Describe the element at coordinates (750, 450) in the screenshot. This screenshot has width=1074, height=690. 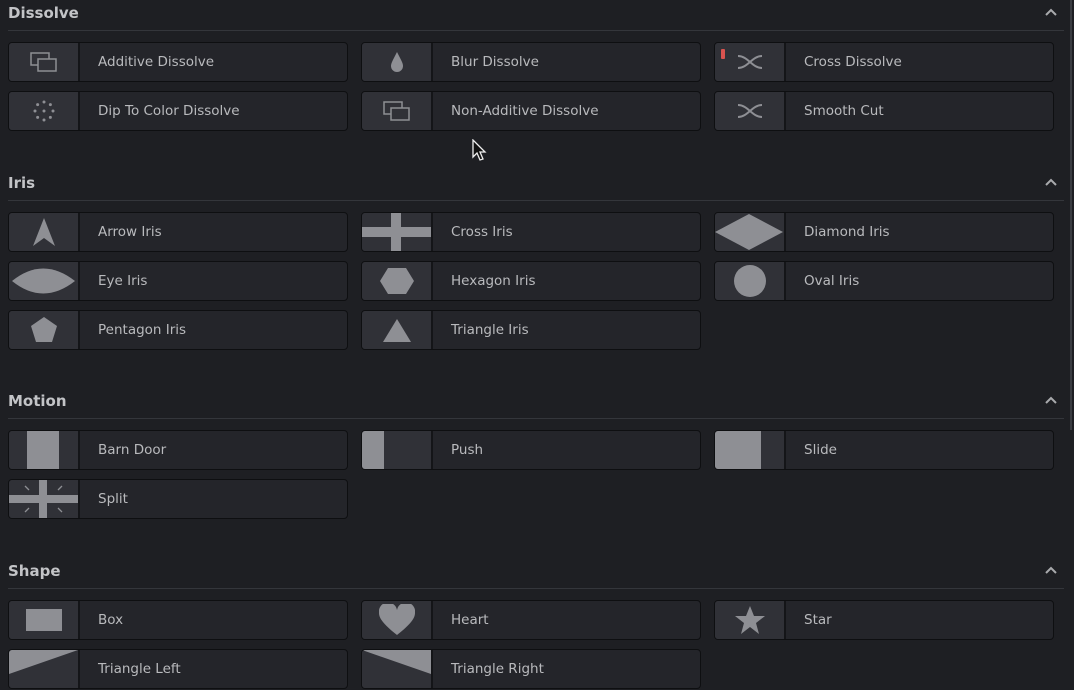
I see `slide-icon` at that location.